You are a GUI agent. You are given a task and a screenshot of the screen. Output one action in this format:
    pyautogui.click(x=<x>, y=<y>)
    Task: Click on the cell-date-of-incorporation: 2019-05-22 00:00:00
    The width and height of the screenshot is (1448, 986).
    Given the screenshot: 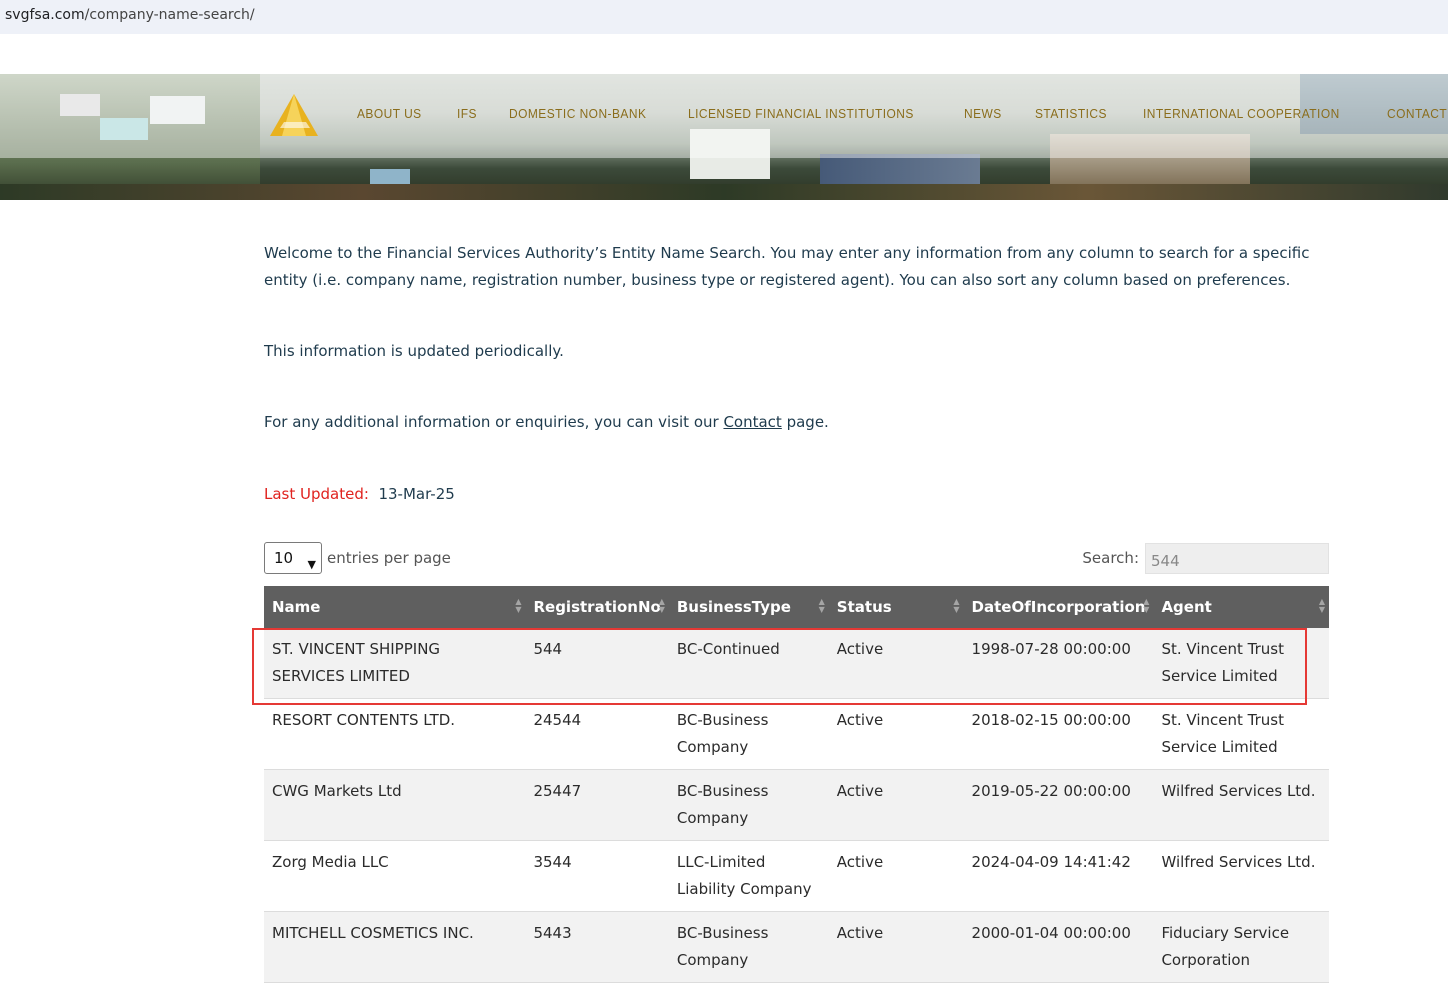 What is the action you would take?
    pyautogui.click(x=1051, y=791)
    